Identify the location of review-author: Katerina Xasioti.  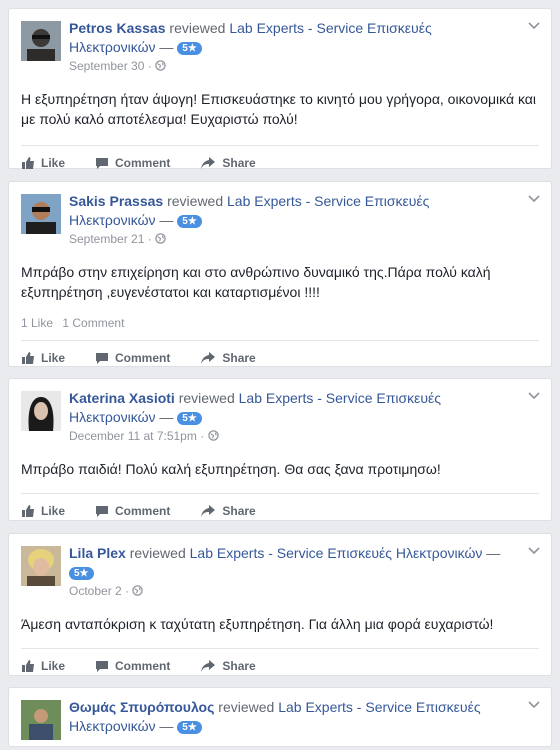
(122, 398).